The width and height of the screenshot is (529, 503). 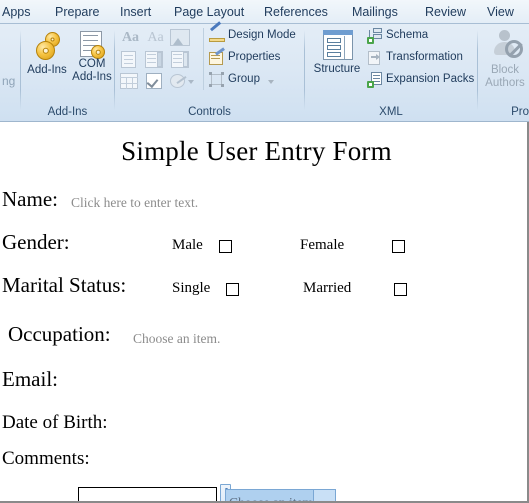 What do you see at coordinates (30, 379) in the screenshot?
I see `email-label: Email:` at bounding box center [30, 379].